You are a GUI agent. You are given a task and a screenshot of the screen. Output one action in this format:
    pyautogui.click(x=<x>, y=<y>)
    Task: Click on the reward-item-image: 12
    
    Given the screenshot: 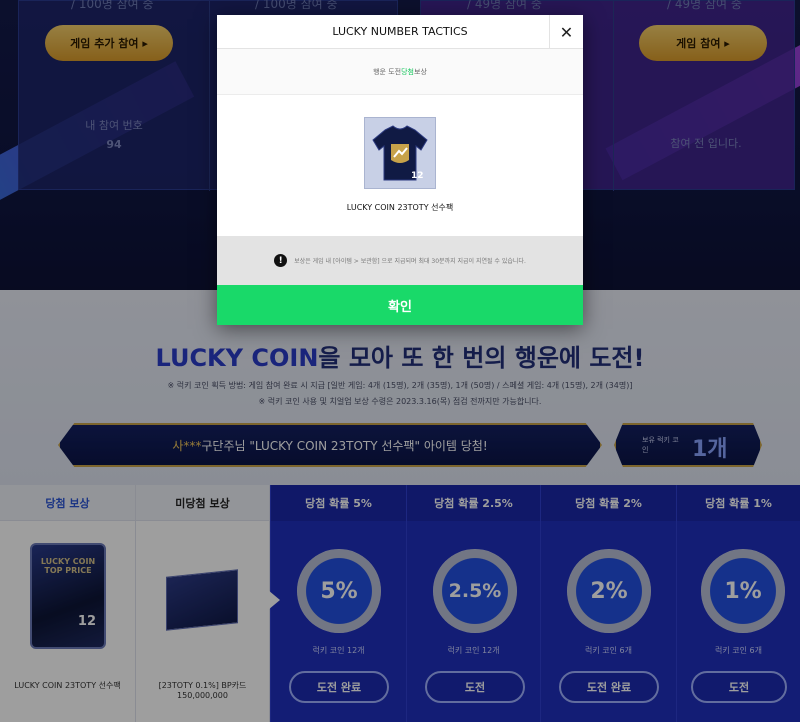 What is the action you would take?
    pyautogui.click(x=400, y=153)
    